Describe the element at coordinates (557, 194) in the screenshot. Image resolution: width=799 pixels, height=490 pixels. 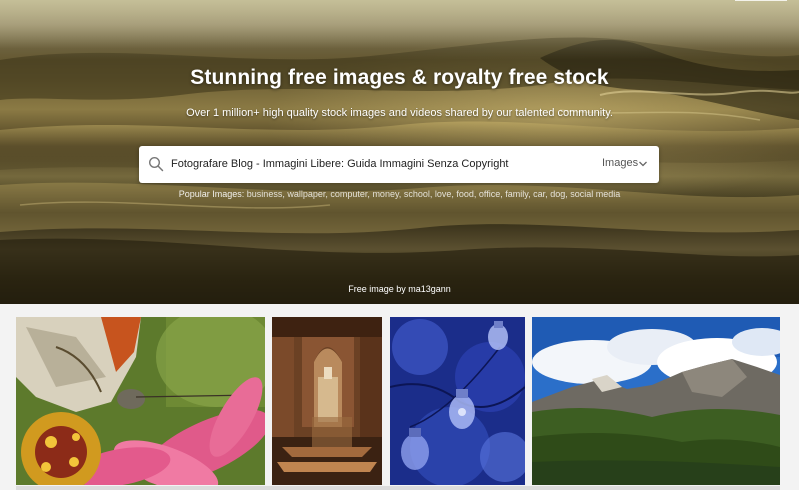
I see `popular-tag-dog: dog` at that location.